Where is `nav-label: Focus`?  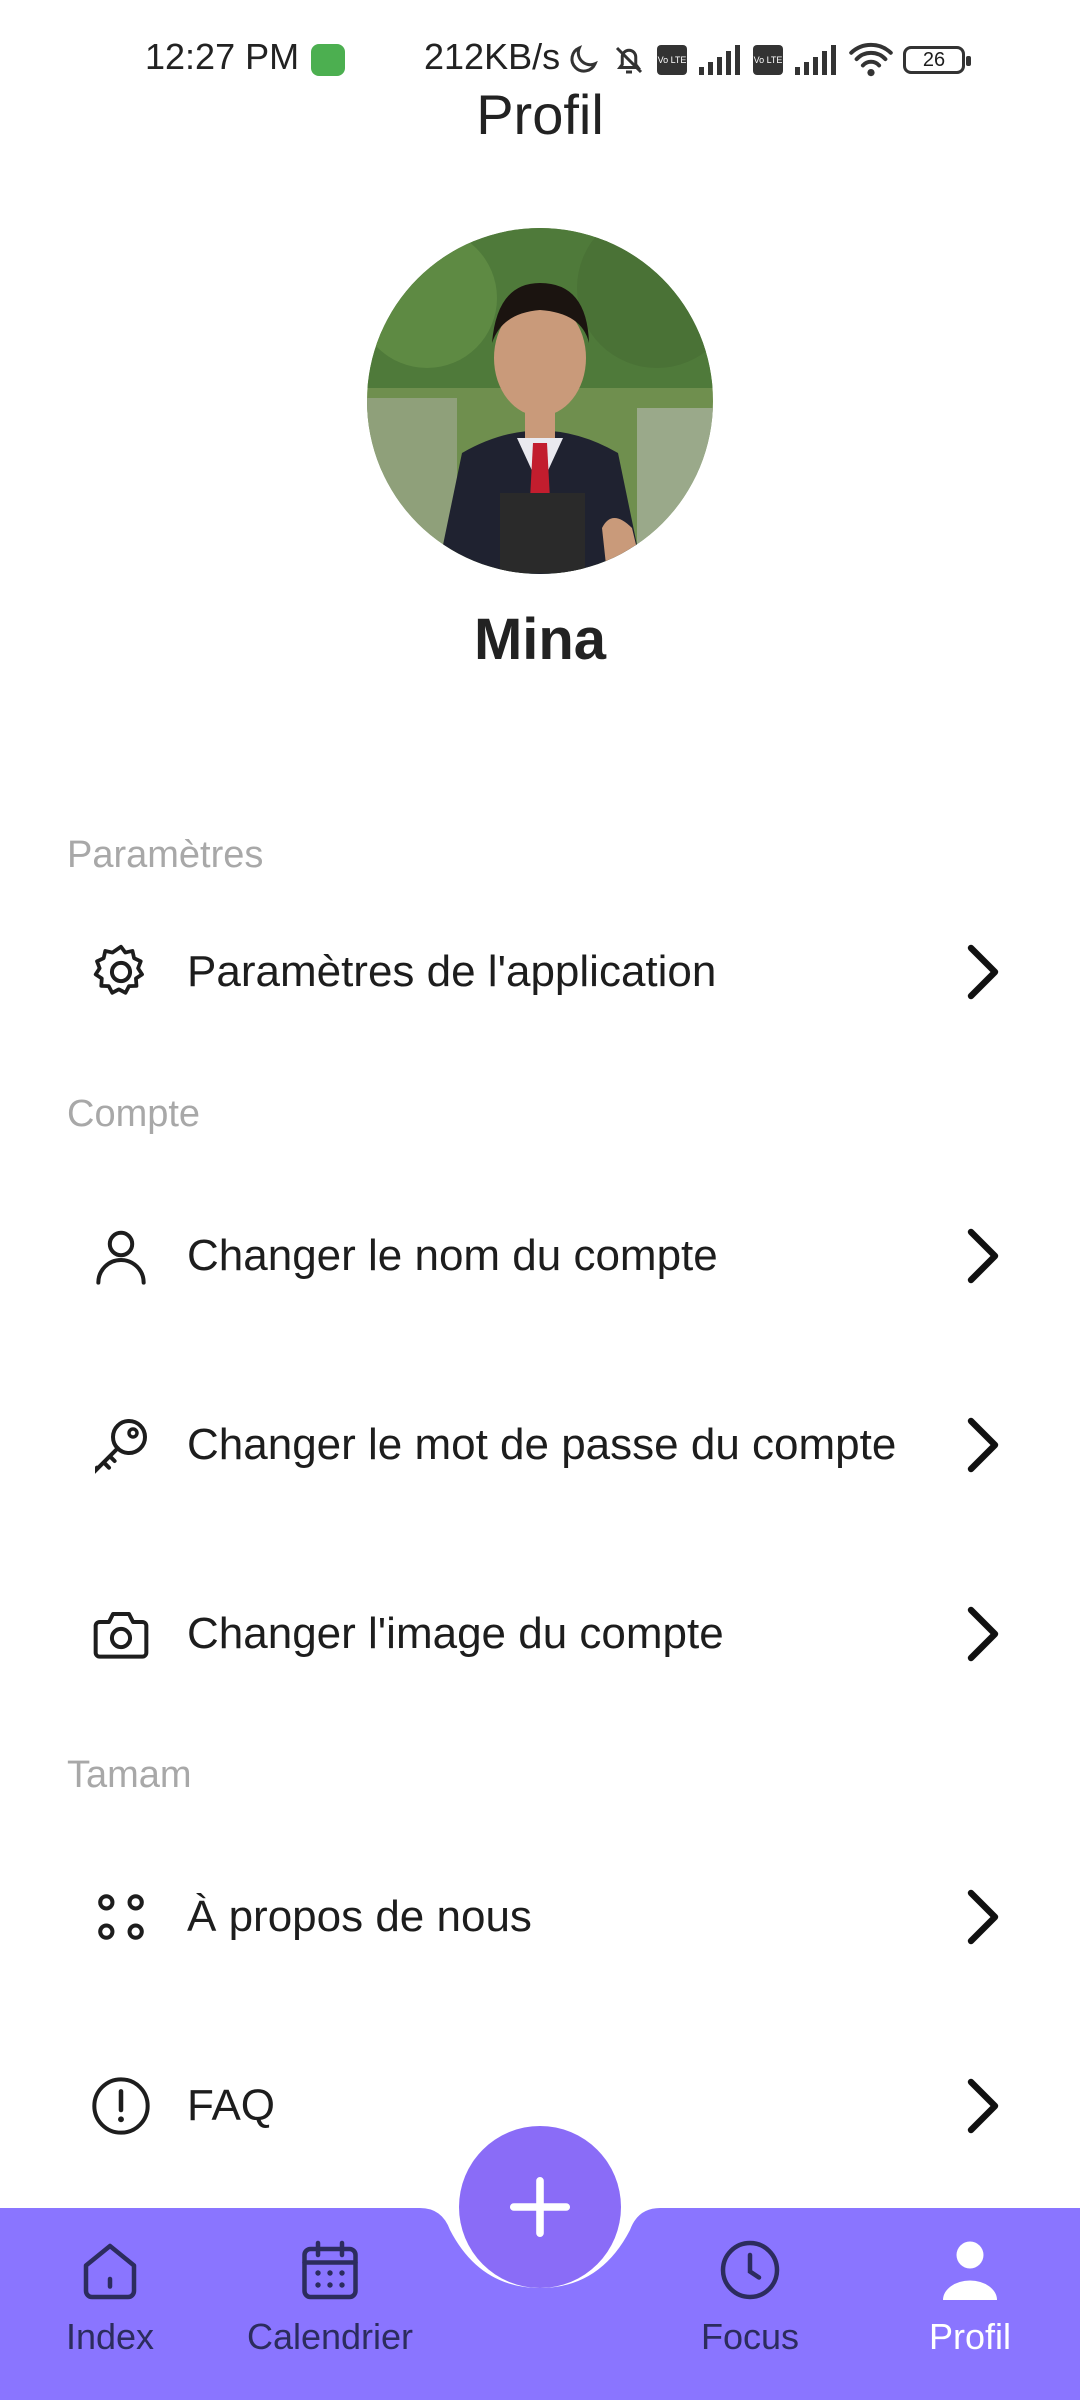
nav-label: Focus is located at coordinates (750, 2336).